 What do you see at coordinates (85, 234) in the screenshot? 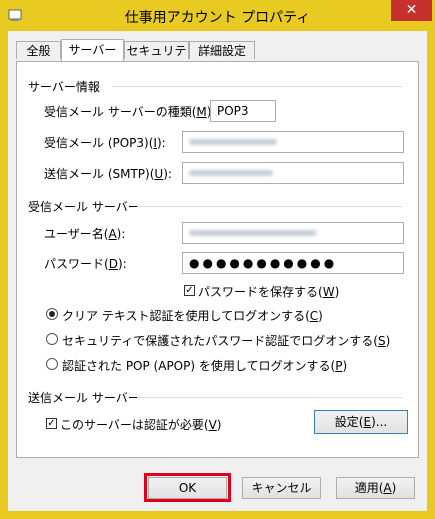
I see `username-label: ユーザー名(A):` at bounding box center [85, 234].